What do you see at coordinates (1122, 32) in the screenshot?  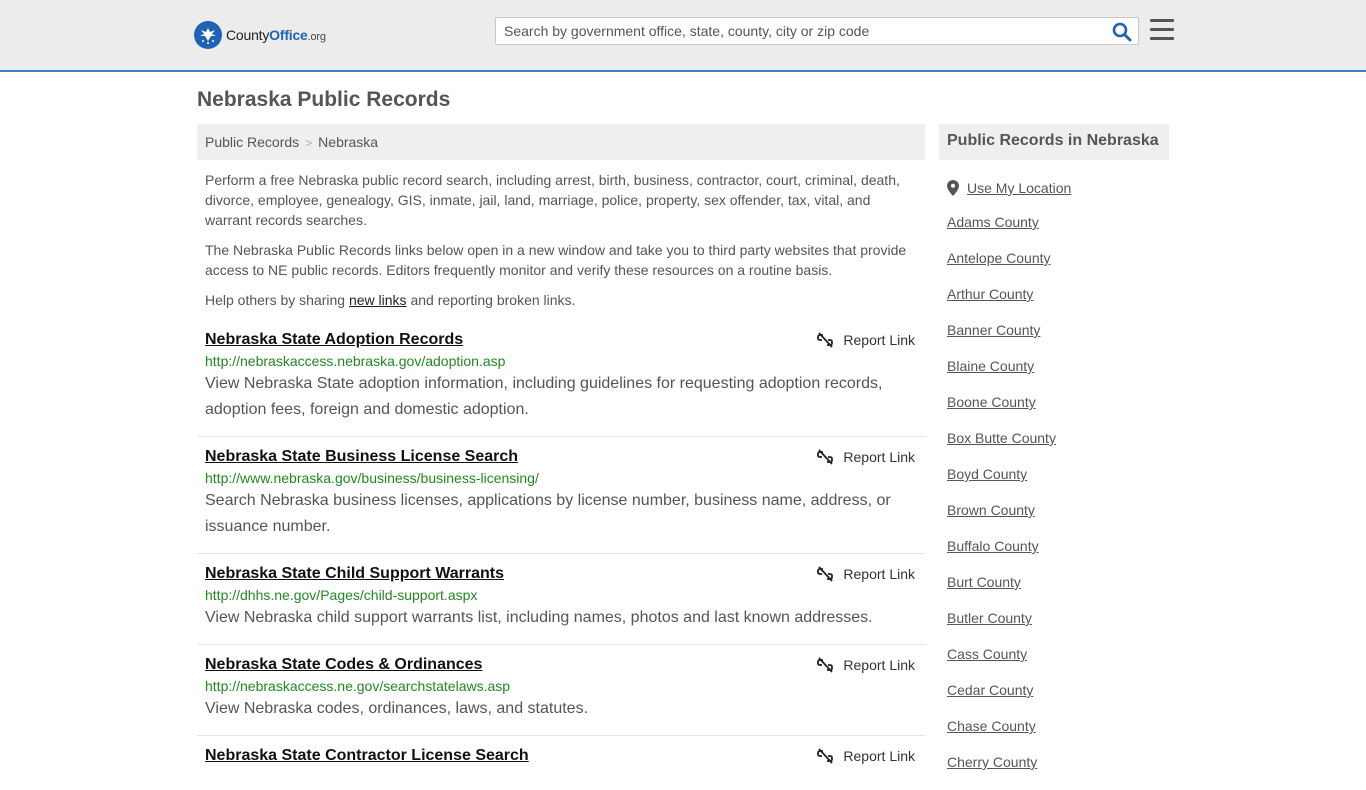 I see `search-icon` at bounding box center [1122, 32].